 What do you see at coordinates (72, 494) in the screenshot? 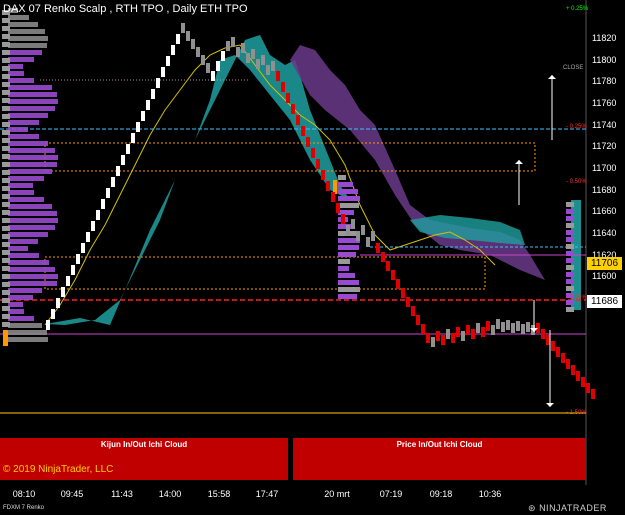
I see `time-tick: 09:45` at bounding box center [72, 494].